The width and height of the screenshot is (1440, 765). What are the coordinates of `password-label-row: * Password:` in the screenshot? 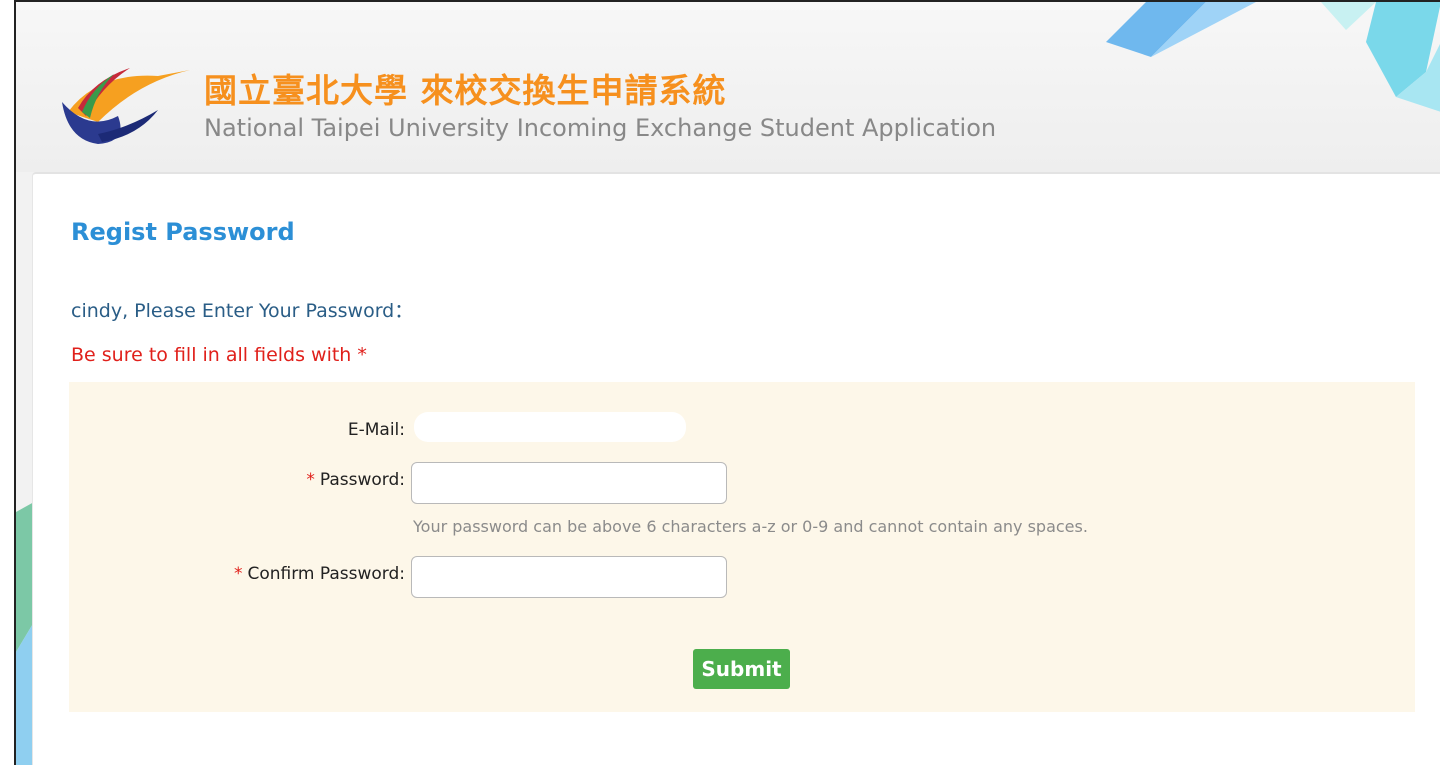 It's located at (355, 480).